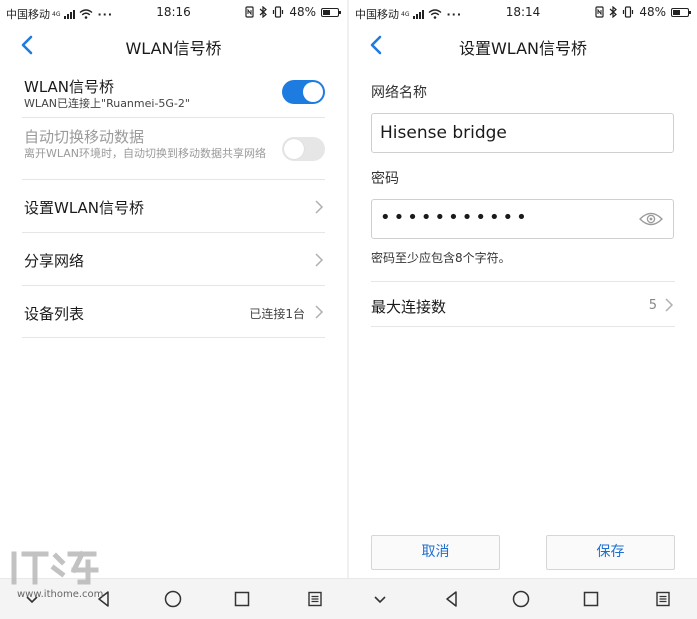 This screenshot has width=697, height=619. What do you see at coordinates (435, 552) in the screenshot?
I see `cancel-button: 取消` at bounding box center [435, 552].